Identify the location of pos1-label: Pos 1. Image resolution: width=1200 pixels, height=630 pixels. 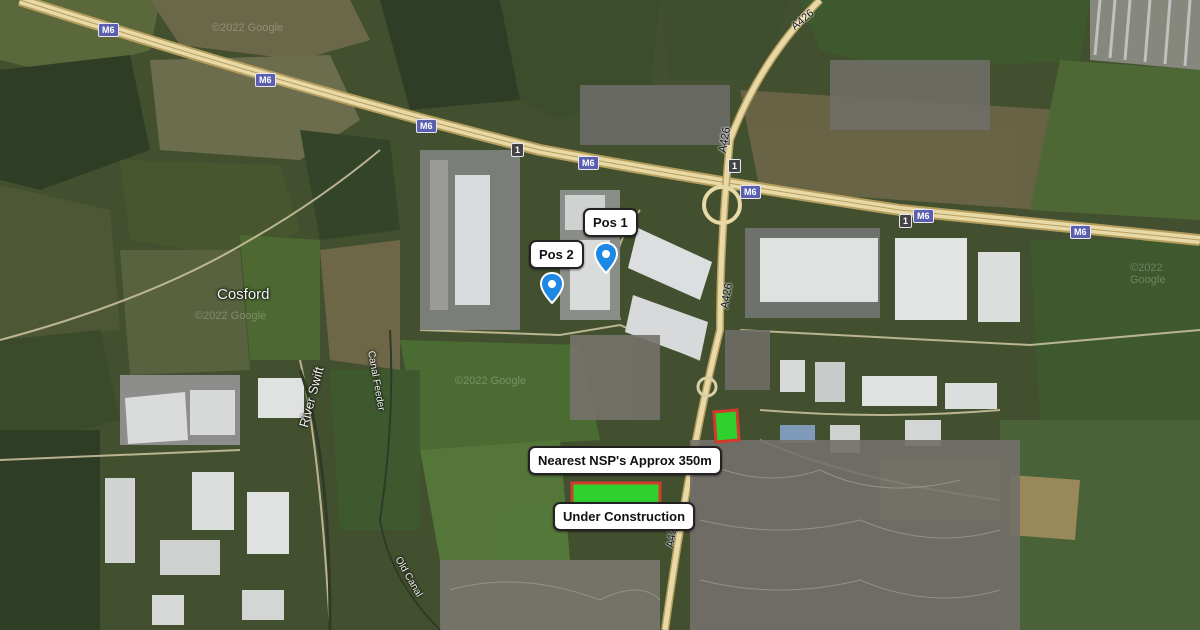
(610, 222).